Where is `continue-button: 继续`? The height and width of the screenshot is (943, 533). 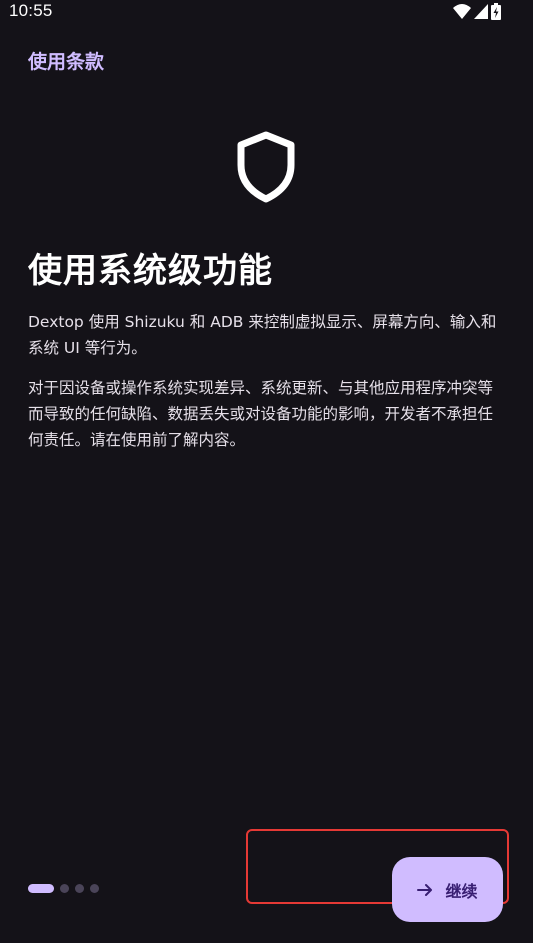
continue-button: 继续 is located at coordinates (447, 889).